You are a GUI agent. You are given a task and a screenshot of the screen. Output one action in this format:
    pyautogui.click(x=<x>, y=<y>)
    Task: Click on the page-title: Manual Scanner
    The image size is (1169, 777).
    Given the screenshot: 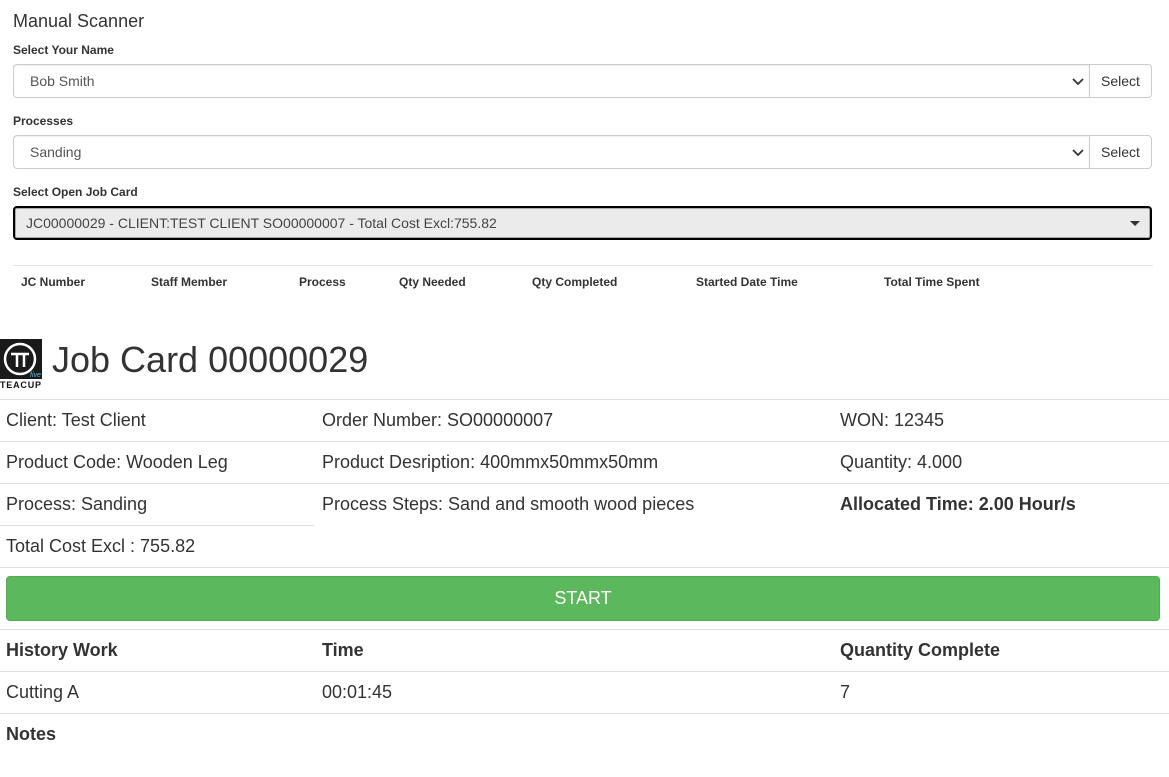 What is the action you would take?
    pyautogui.click(x=79, y=21)
    